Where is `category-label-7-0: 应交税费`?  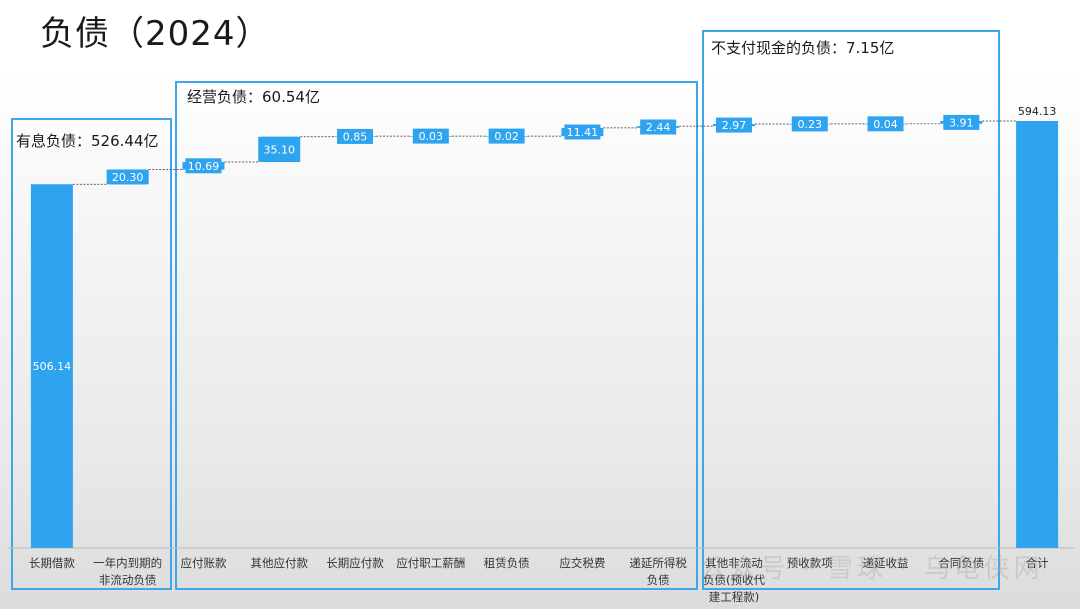 category-label-7-0: 应交税费 is located at coordinates (582, 563).